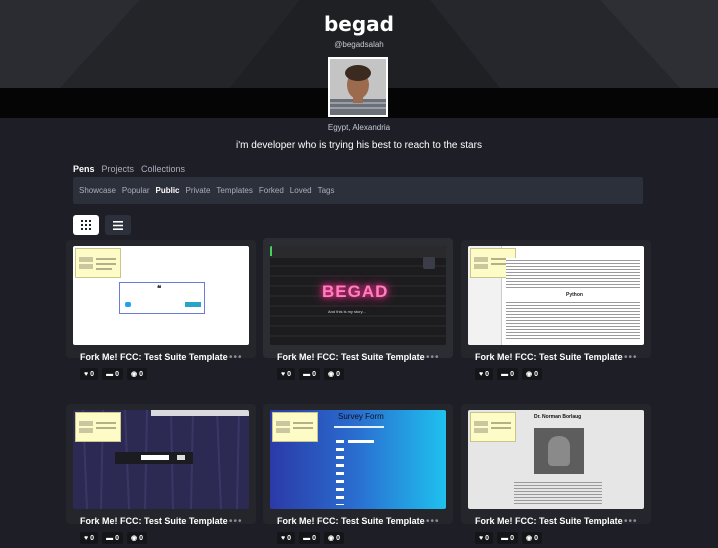 The width and height of the screenshot is (718, 548). What do you see at coordinates (359, 44) in the screenshot?
I see `profile-handle: @begadsalah` at bounding box center [359, 44].